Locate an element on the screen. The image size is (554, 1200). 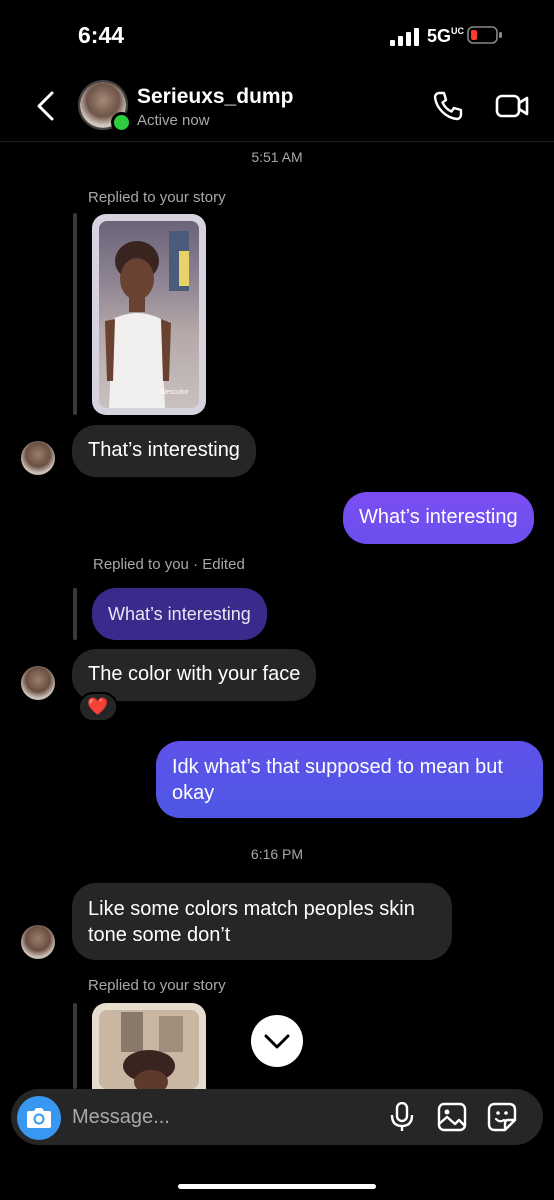
edited-label: Edited is located at coordinates (223, 564).